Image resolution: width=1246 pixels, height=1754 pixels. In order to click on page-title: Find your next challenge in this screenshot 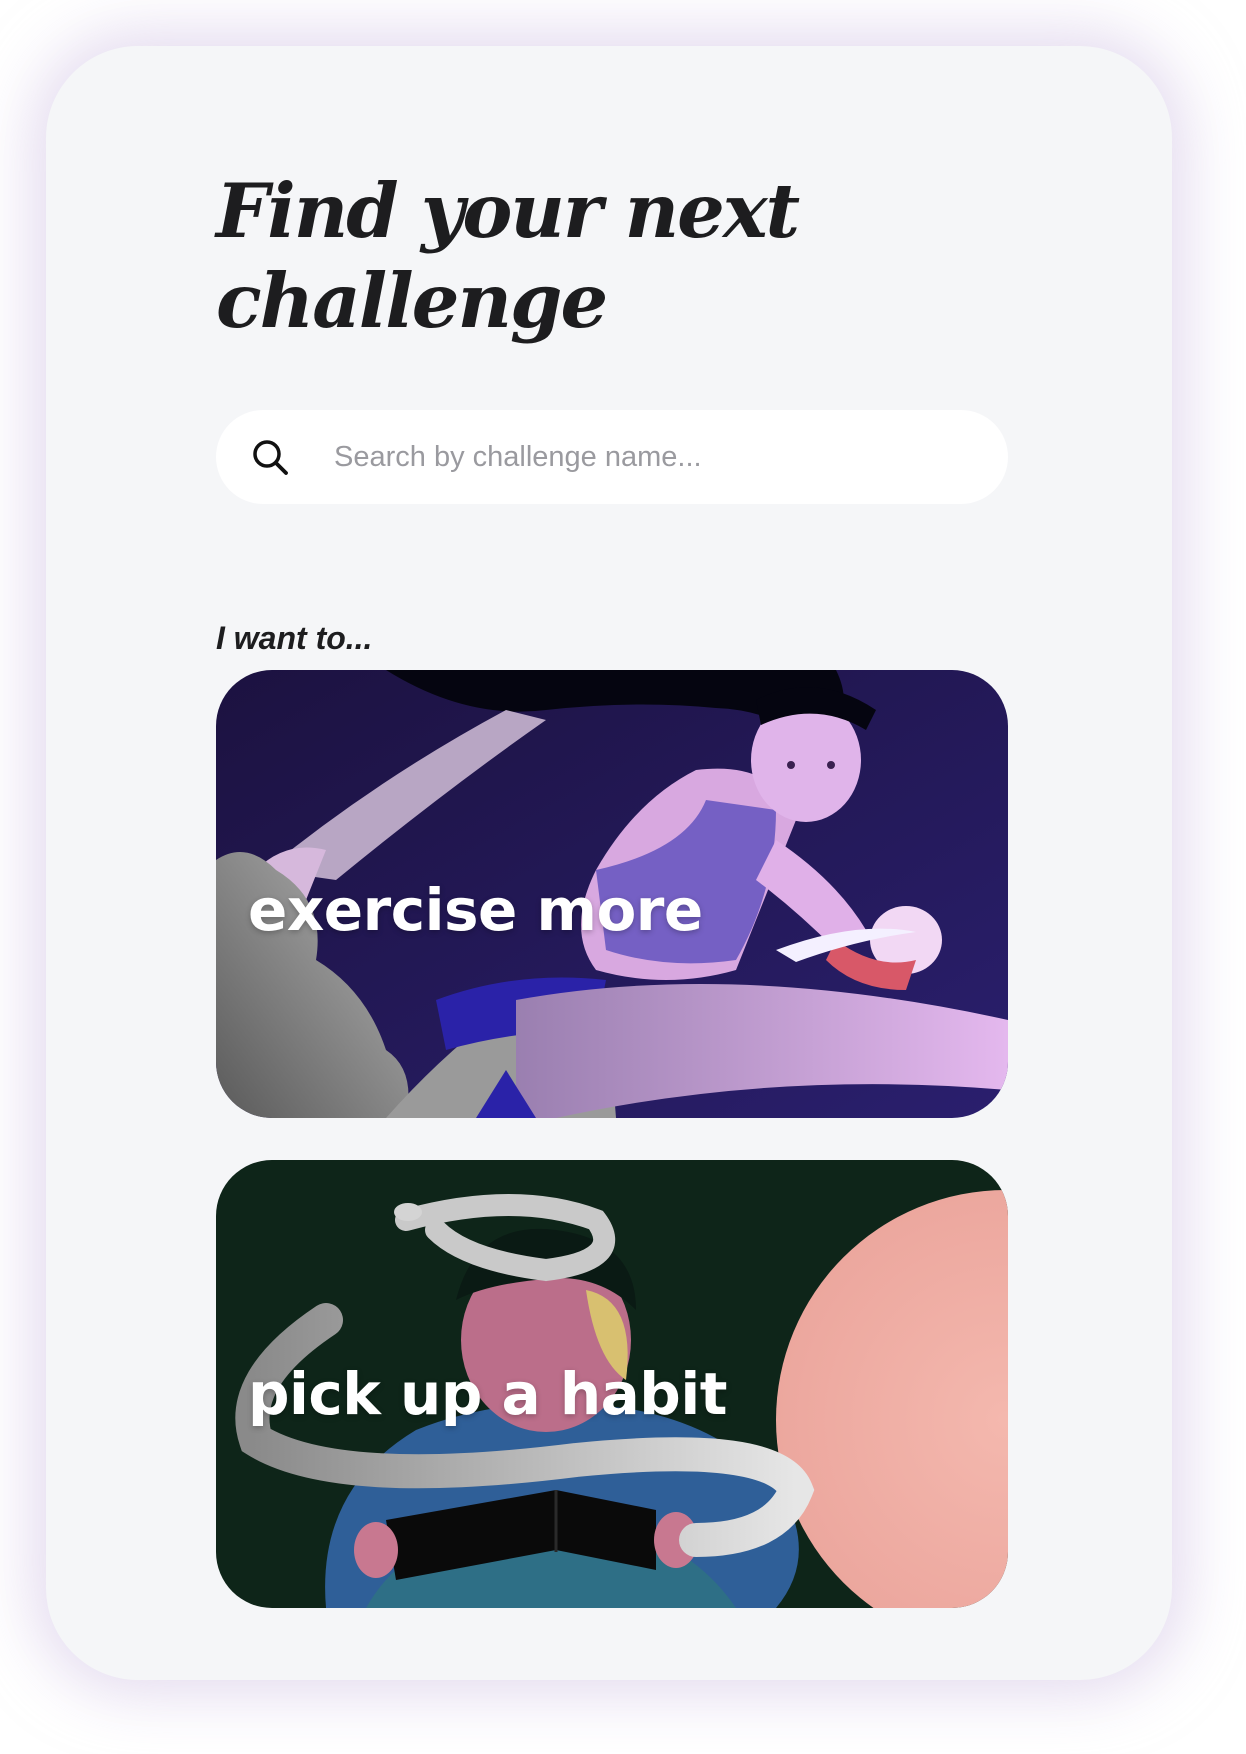, I will do `click(596, 256)`.